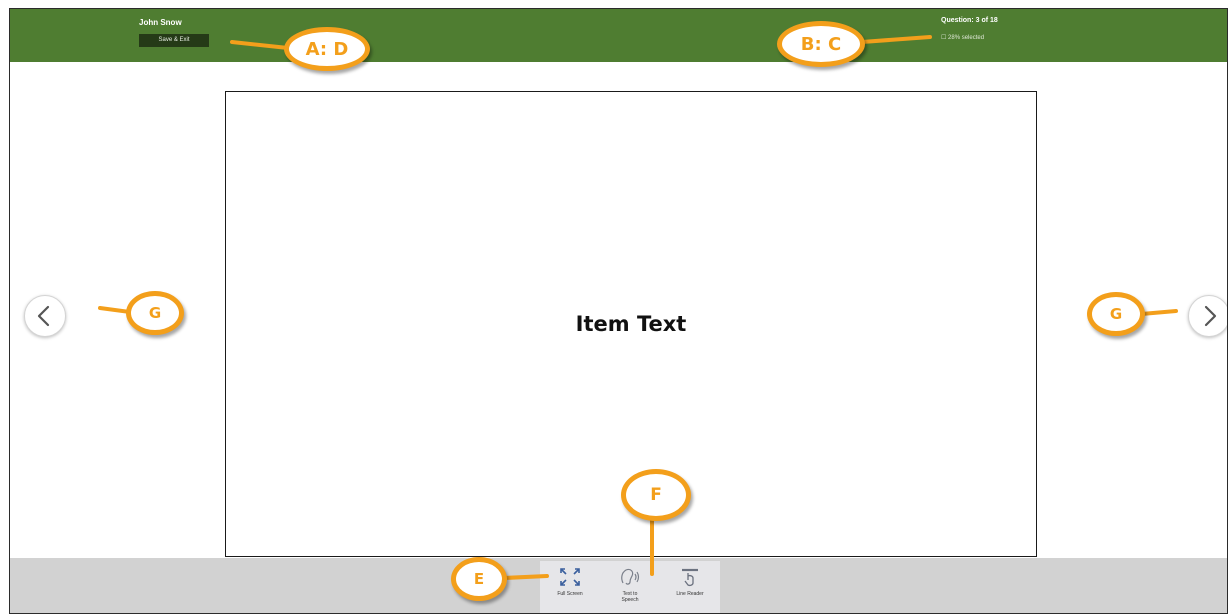 The image size is (1230, 616). What do you see at coordinates (690, 577) in the screenshot?
I see `line-reader-icon` at bounding box center [690, 577].